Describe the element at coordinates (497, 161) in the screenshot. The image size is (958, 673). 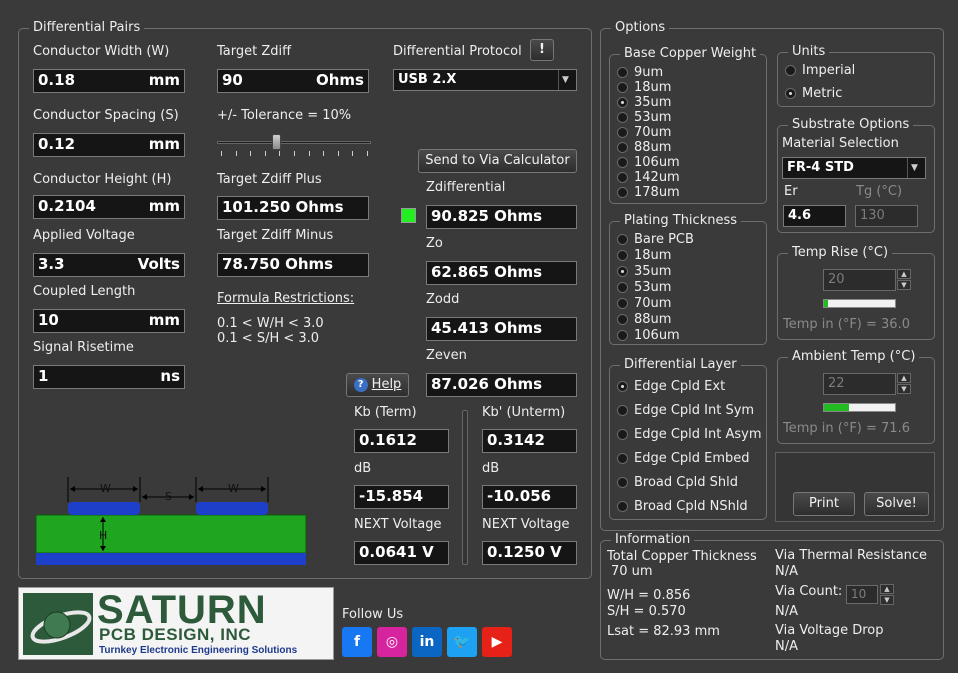
I see `send-to-via-calculator-button: Send to Via Calculator` at that location.